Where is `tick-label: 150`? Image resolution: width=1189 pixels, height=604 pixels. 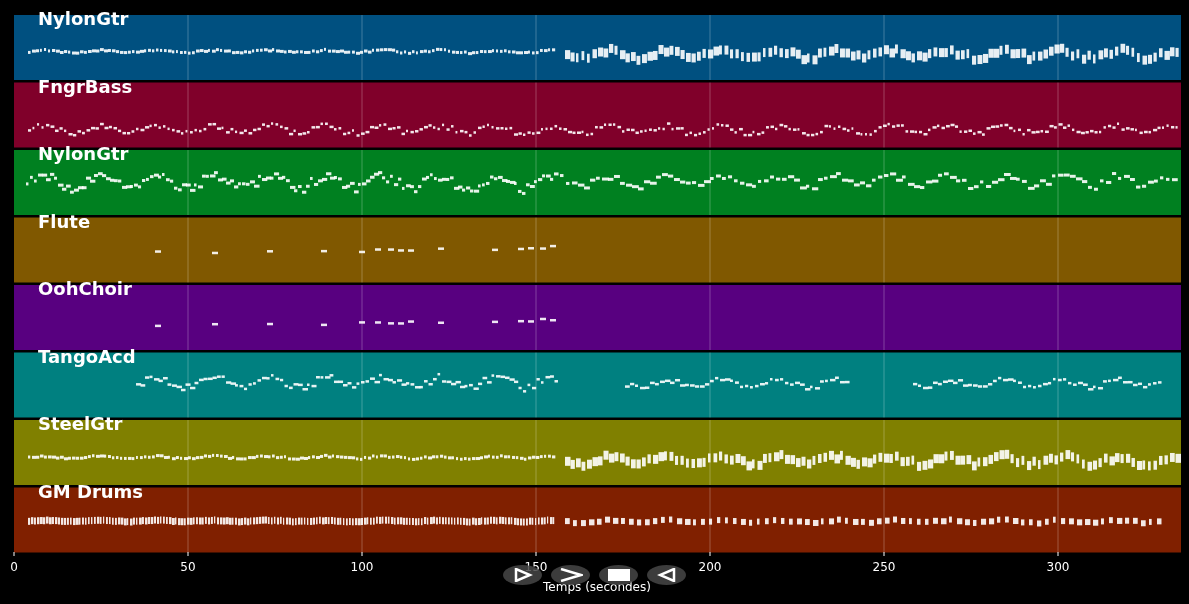
tick-label: 150 is located at coordinates (536, 567).